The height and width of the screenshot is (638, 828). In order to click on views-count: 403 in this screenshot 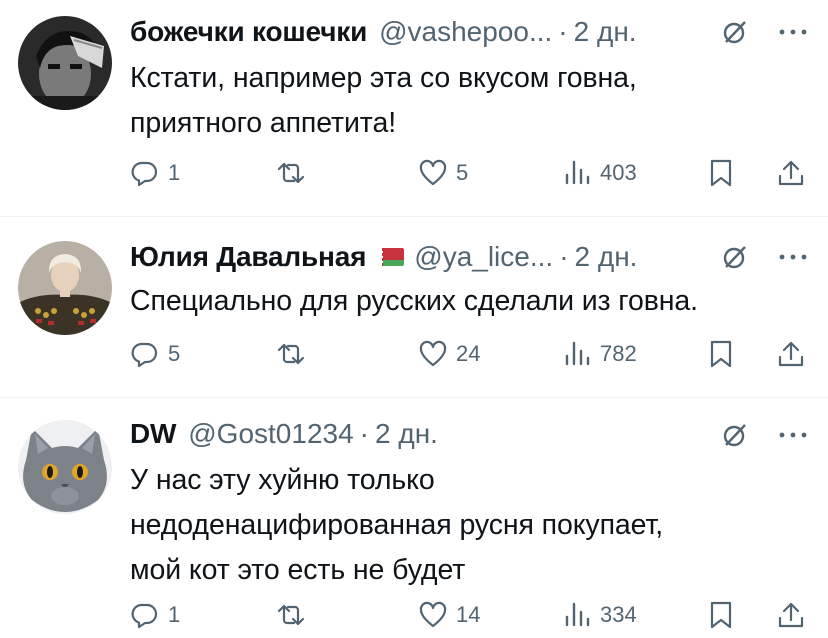, I will do `click(618, 172)`.